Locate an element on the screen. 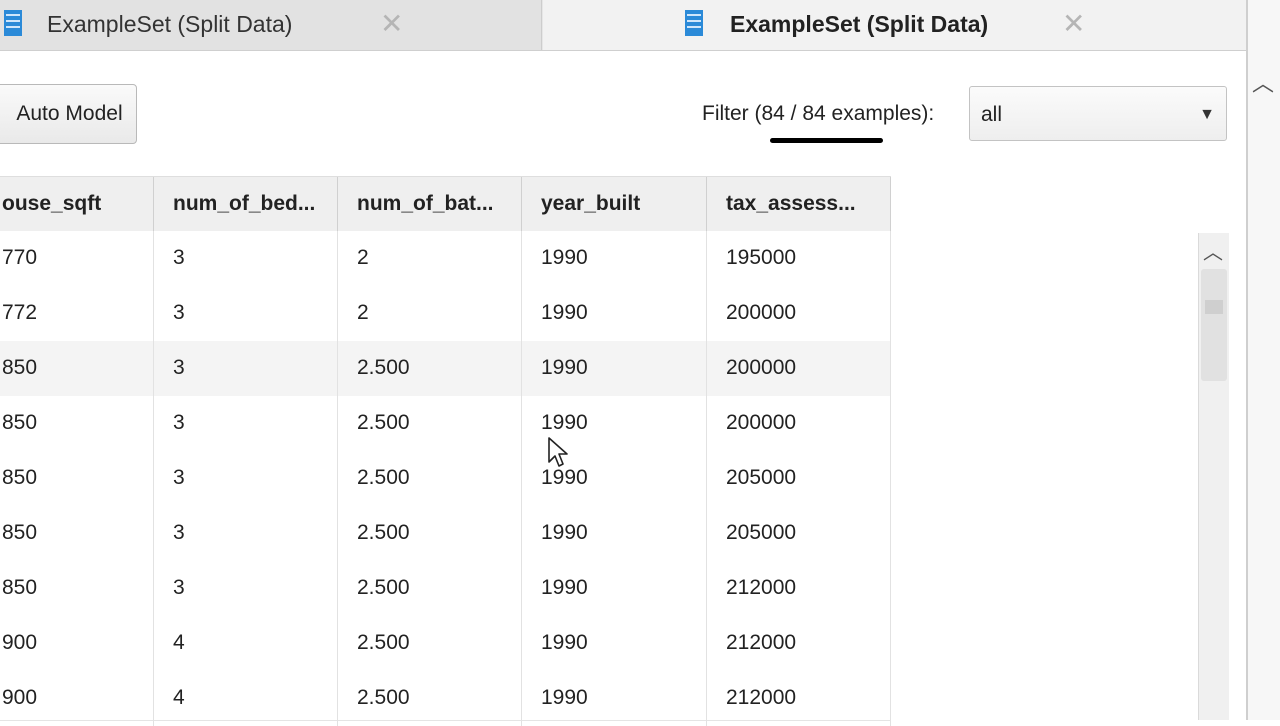  table-scrollbar: ︿ is located at coordinates (1213, 476).